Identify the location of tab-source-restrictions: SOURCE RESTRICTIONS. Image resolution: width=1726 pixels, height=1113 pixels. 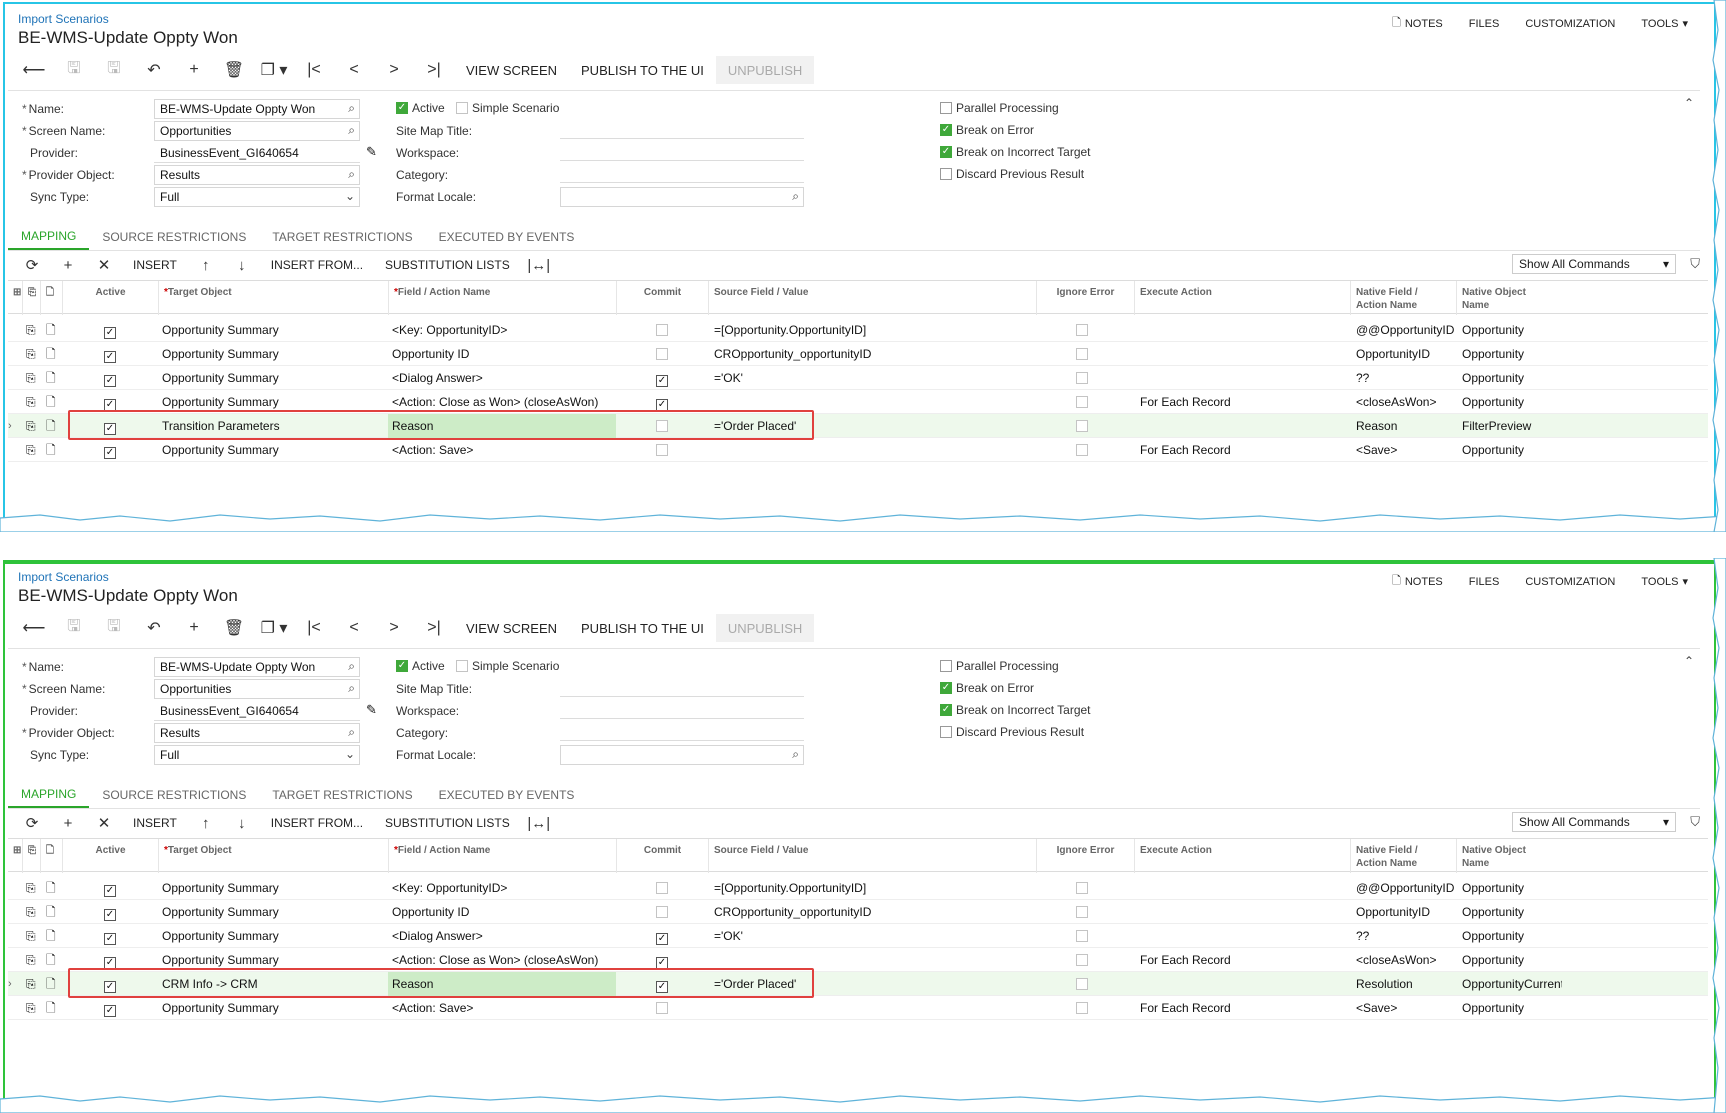
(174, 795).